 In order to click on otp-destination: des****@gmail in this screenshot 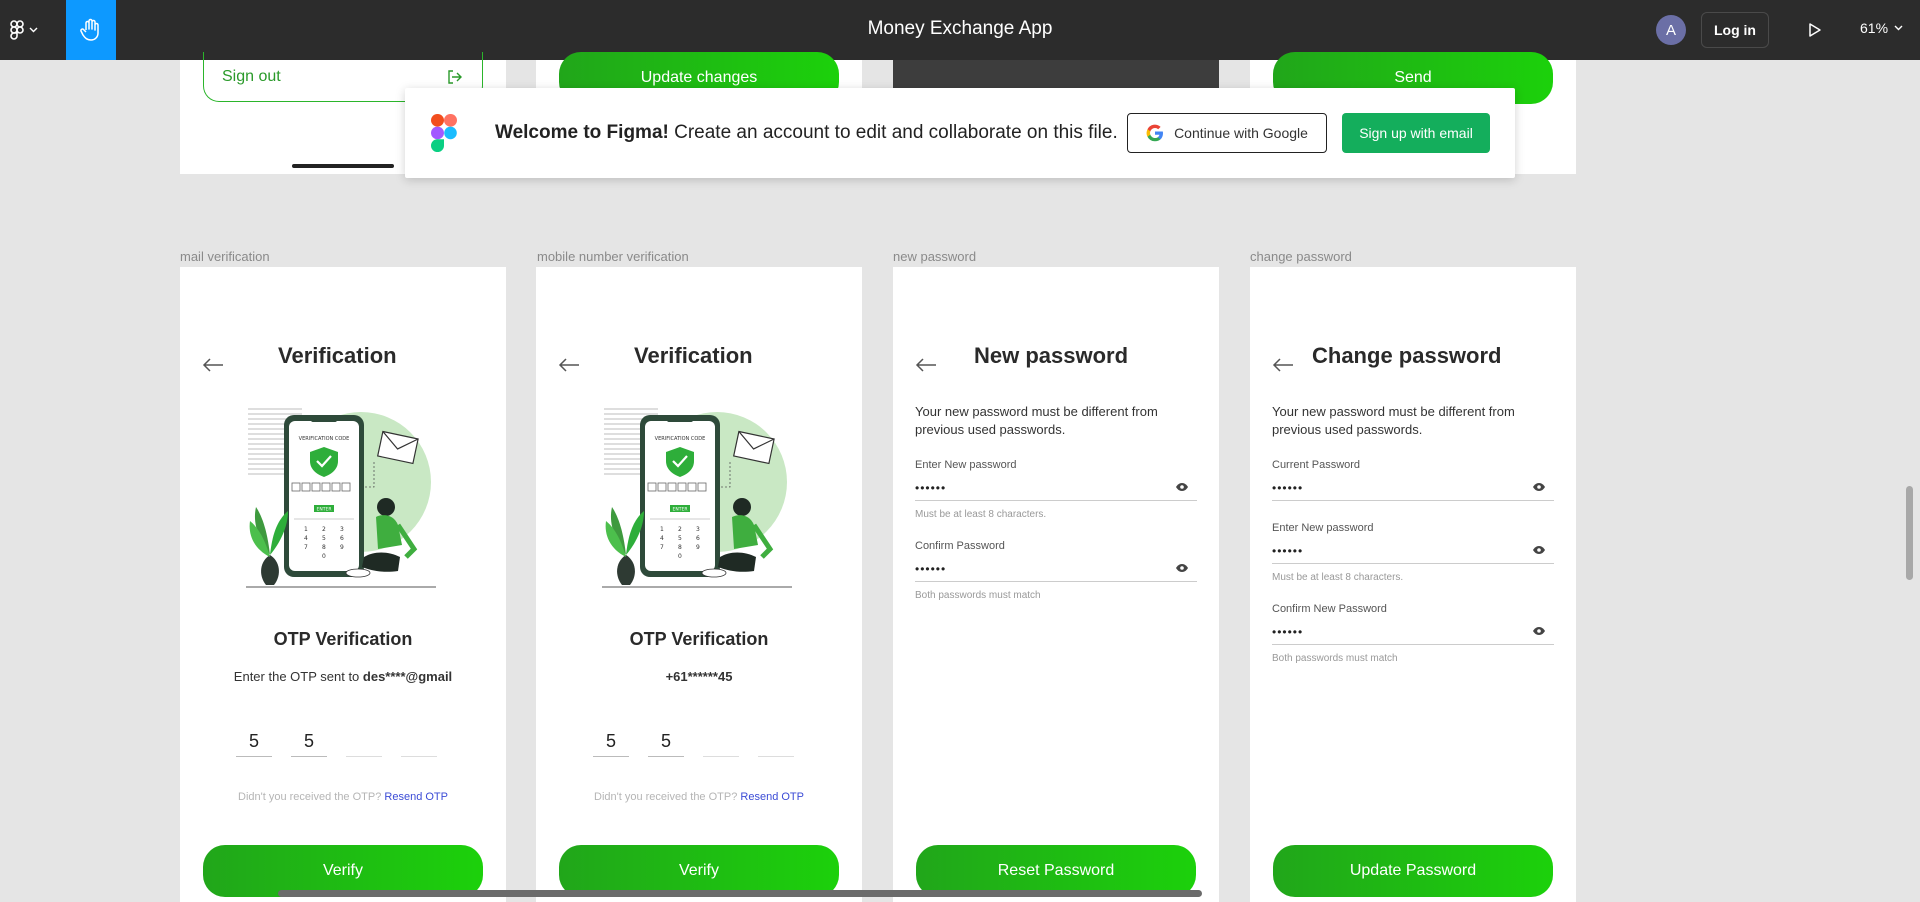, I will do `click(407, 676)`.